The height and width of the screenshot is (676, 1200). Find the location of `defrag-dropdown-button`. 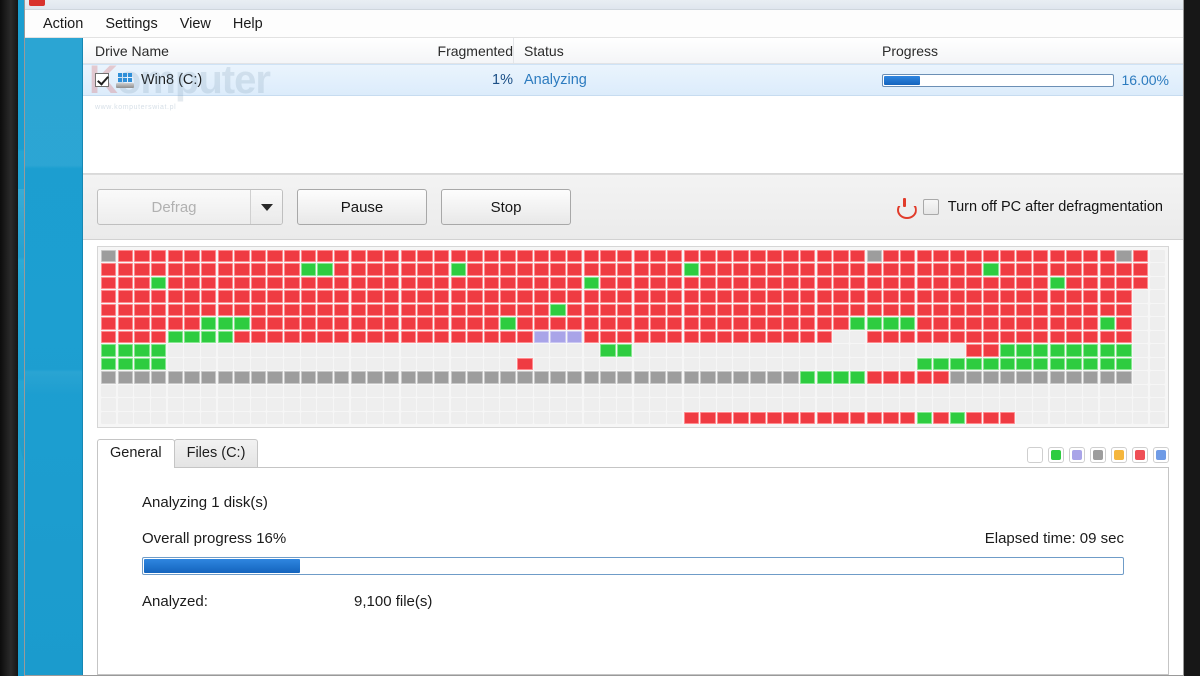

defrag-dropdown-button is located at coordinates (266, 207).